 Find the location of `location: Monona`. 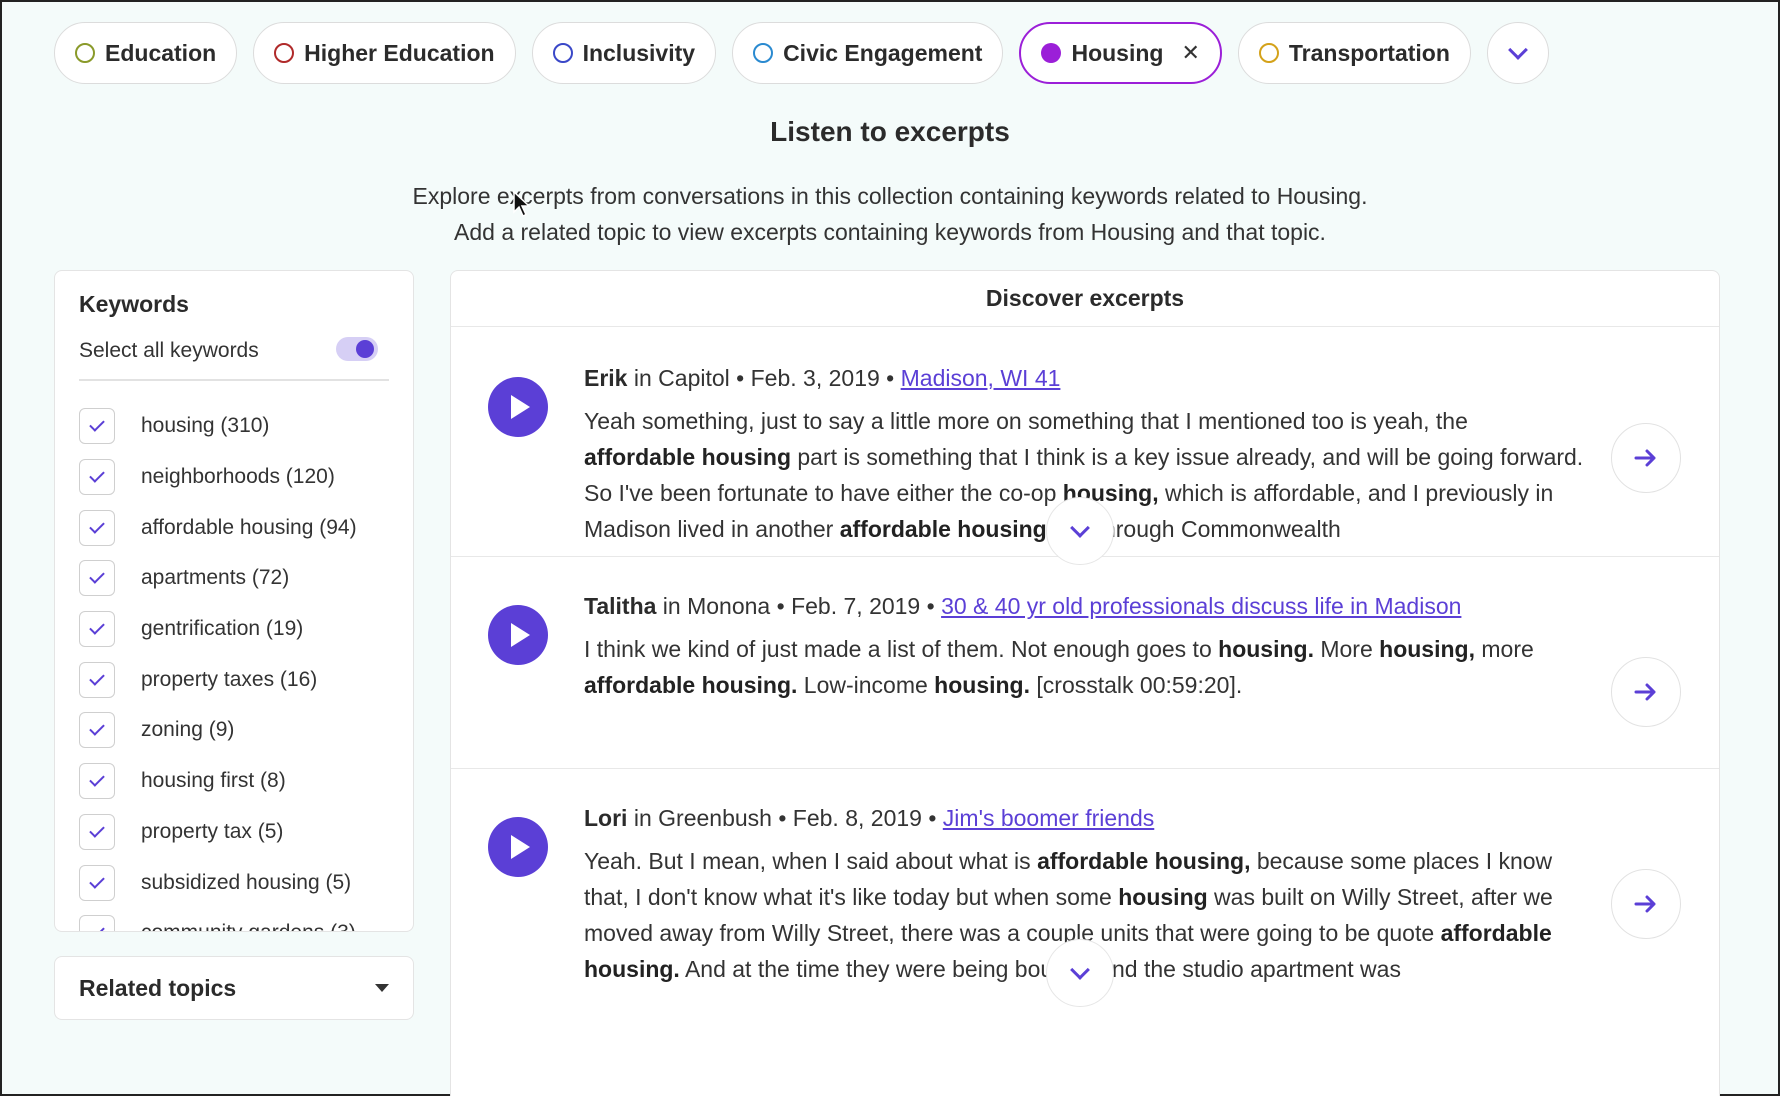

location: Monona is located at coordinates (729, 606).